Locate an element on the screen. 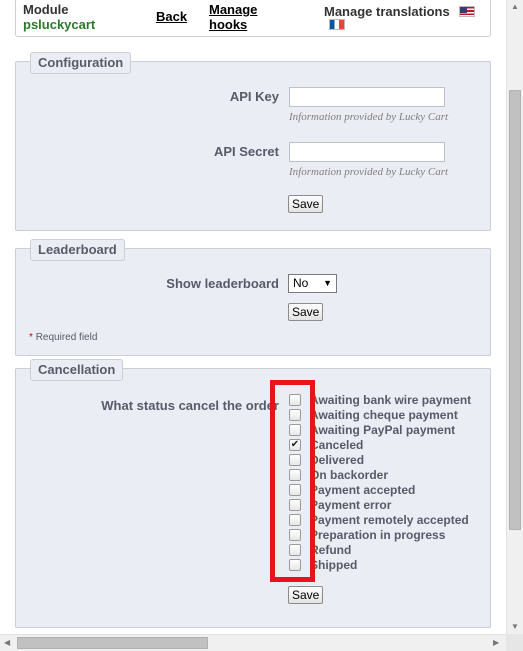  status-label: Payment error is located at coordinates (351, 505).